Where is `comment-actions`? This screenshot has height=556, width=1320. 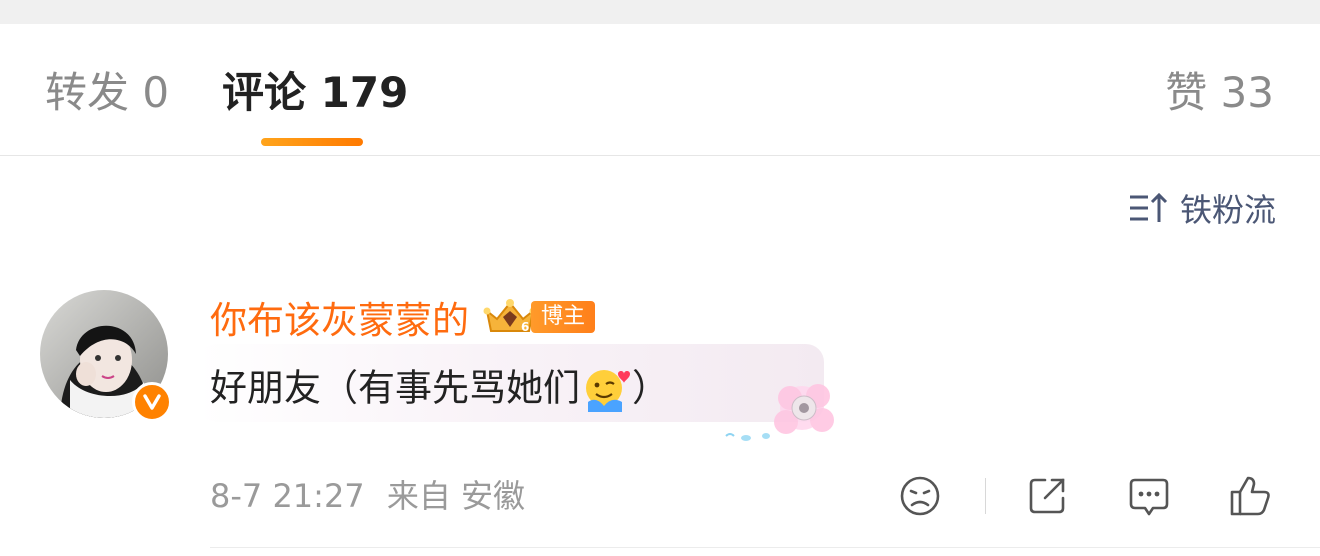
comment-actions is located at coordinates (660, 498).